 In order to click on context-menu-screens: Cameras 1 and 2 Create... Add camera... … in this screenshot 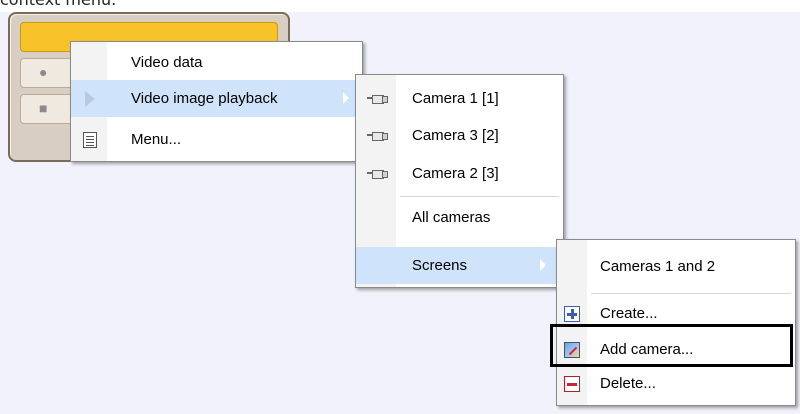, I will do `click(676, 322)`.